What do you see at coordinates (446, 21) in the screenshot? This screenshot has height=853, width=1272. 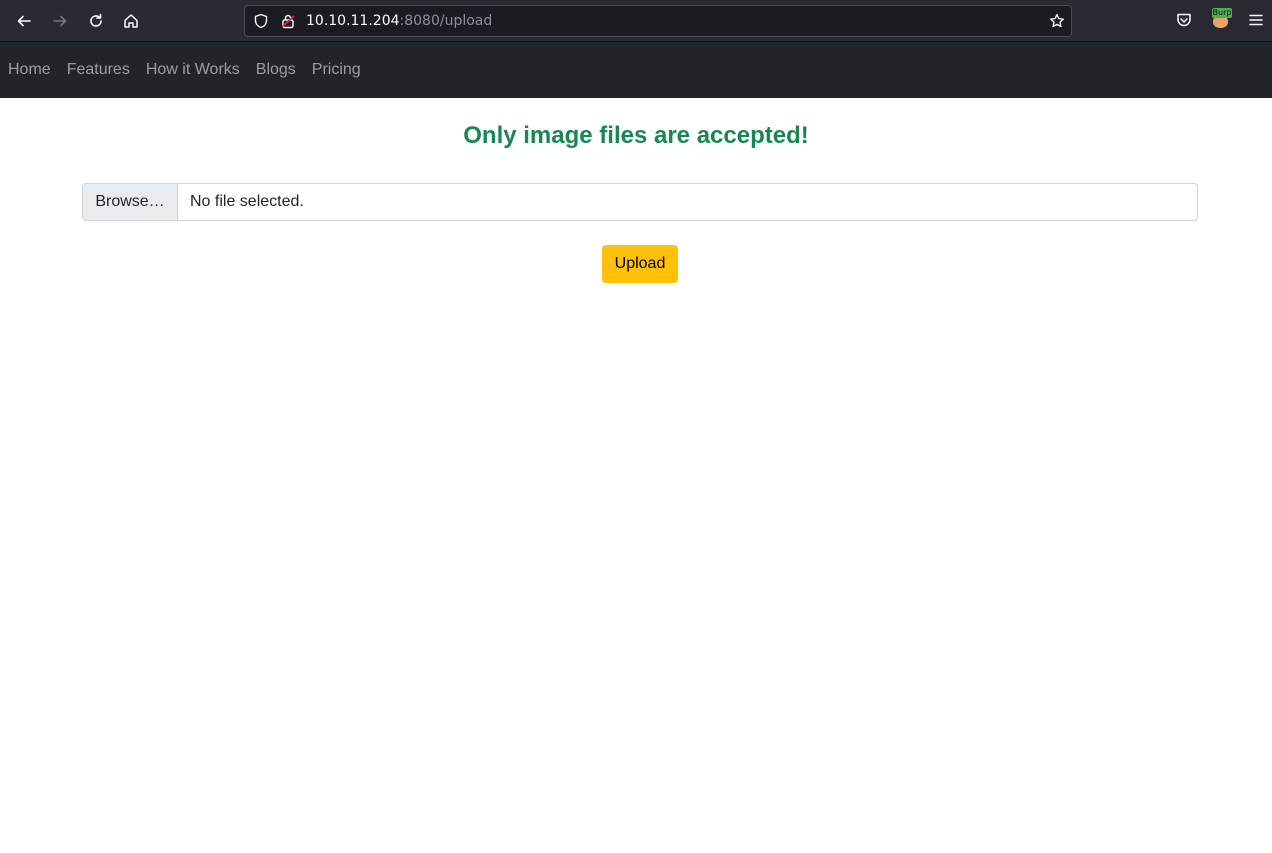 I see `url-path: :8080/upload` at bounding box center [446, 21].